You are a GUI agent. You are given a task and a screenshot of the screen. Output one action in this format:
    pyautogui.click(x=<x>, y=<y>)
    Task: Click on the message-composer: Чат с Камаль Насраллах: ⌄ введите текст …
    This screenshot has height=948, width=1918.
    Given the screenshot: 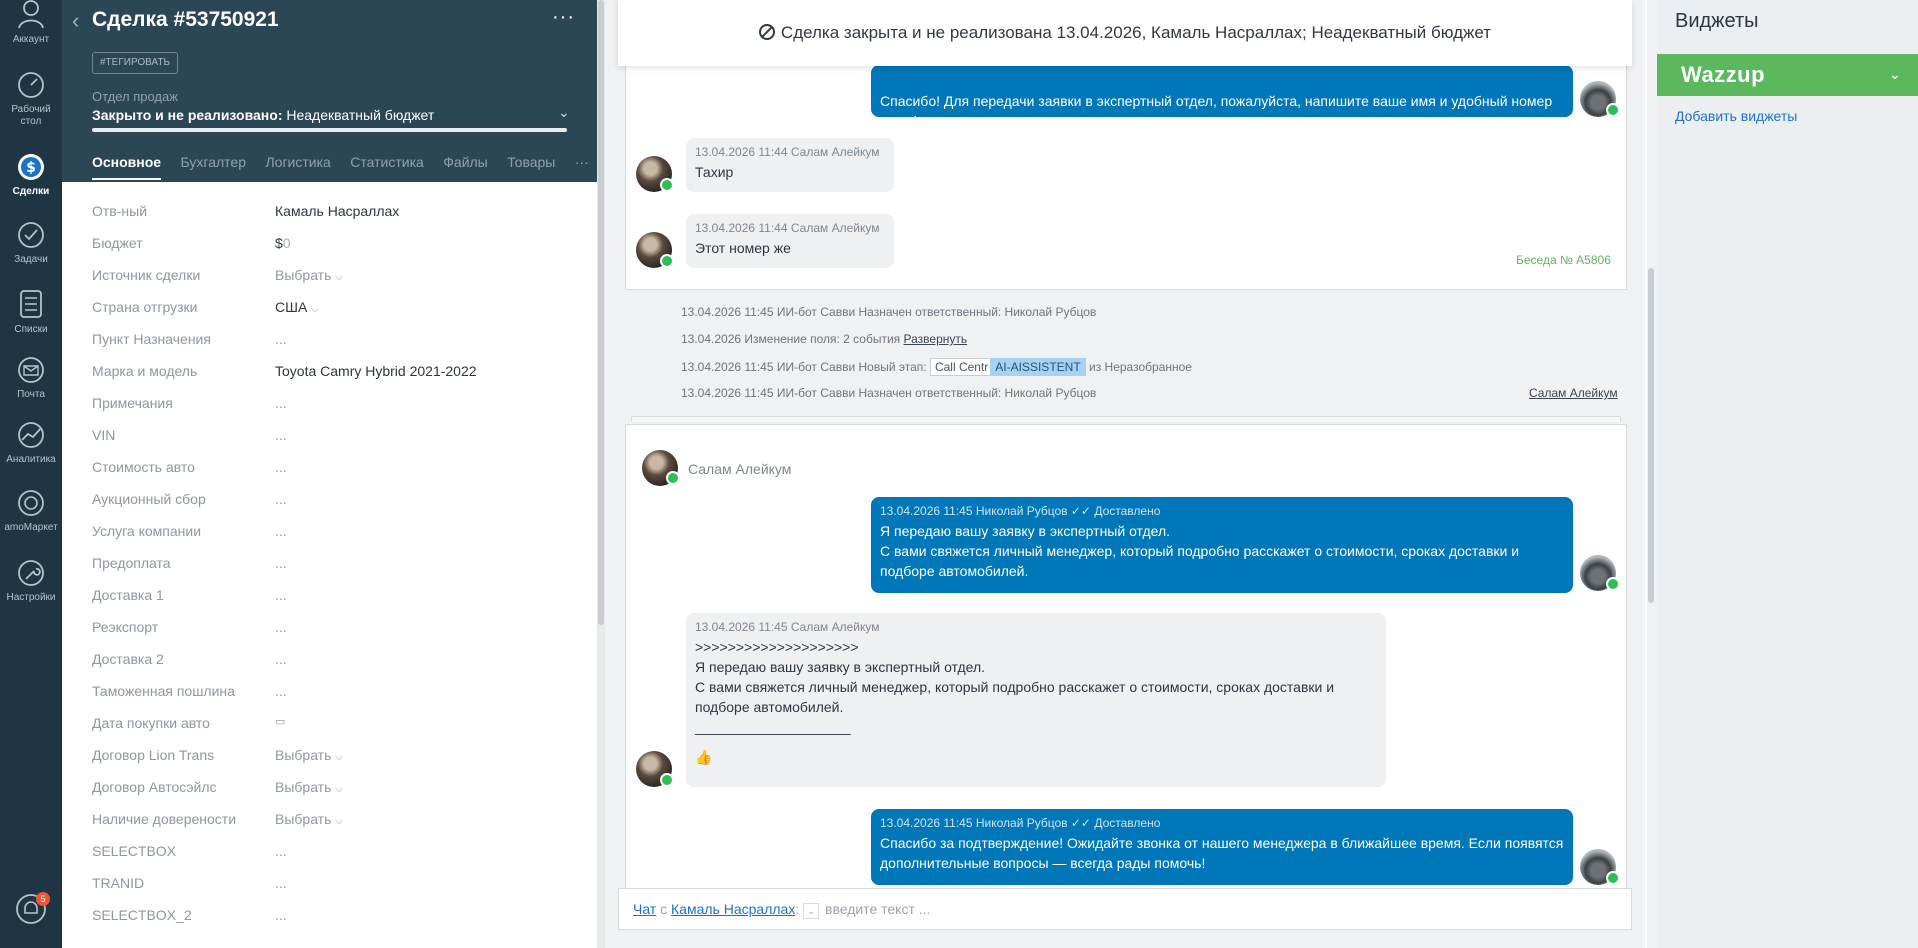 What is the action you would take?
    pyautogui.click(x=1125, y=909)
    